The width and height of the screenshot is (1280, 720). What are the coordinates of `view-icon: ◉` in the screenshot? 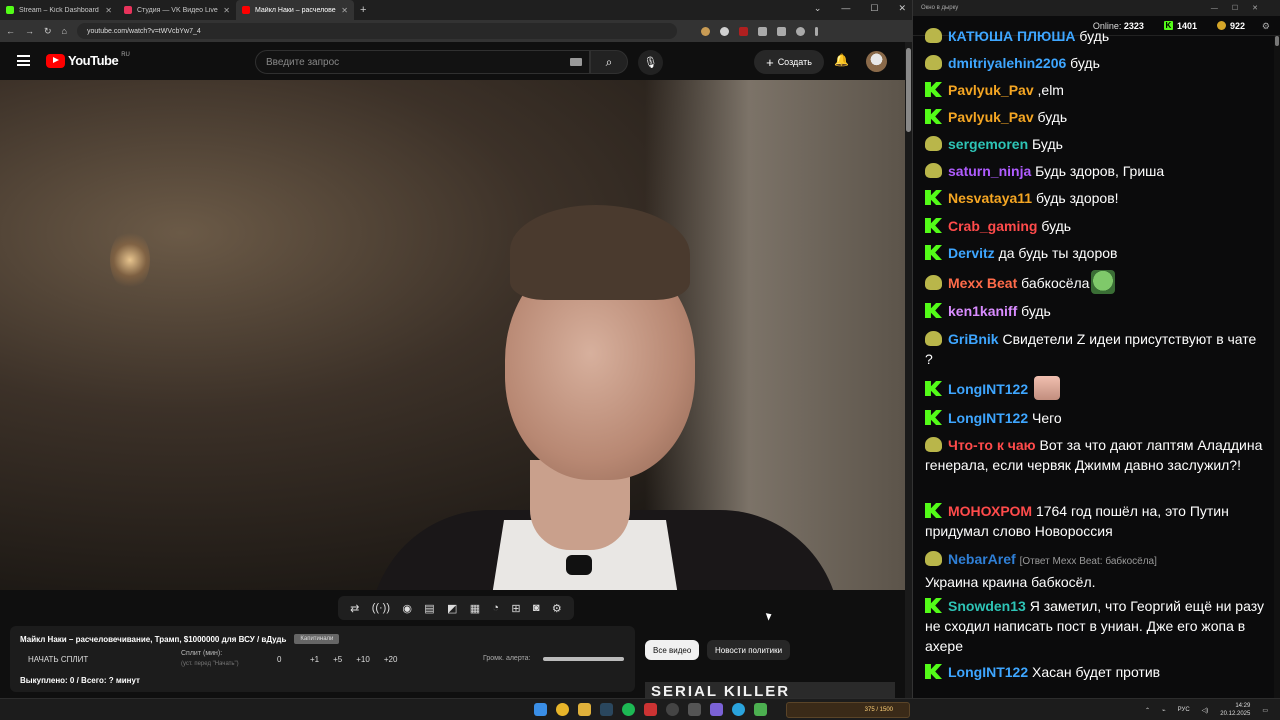 It's located at (407, 608).